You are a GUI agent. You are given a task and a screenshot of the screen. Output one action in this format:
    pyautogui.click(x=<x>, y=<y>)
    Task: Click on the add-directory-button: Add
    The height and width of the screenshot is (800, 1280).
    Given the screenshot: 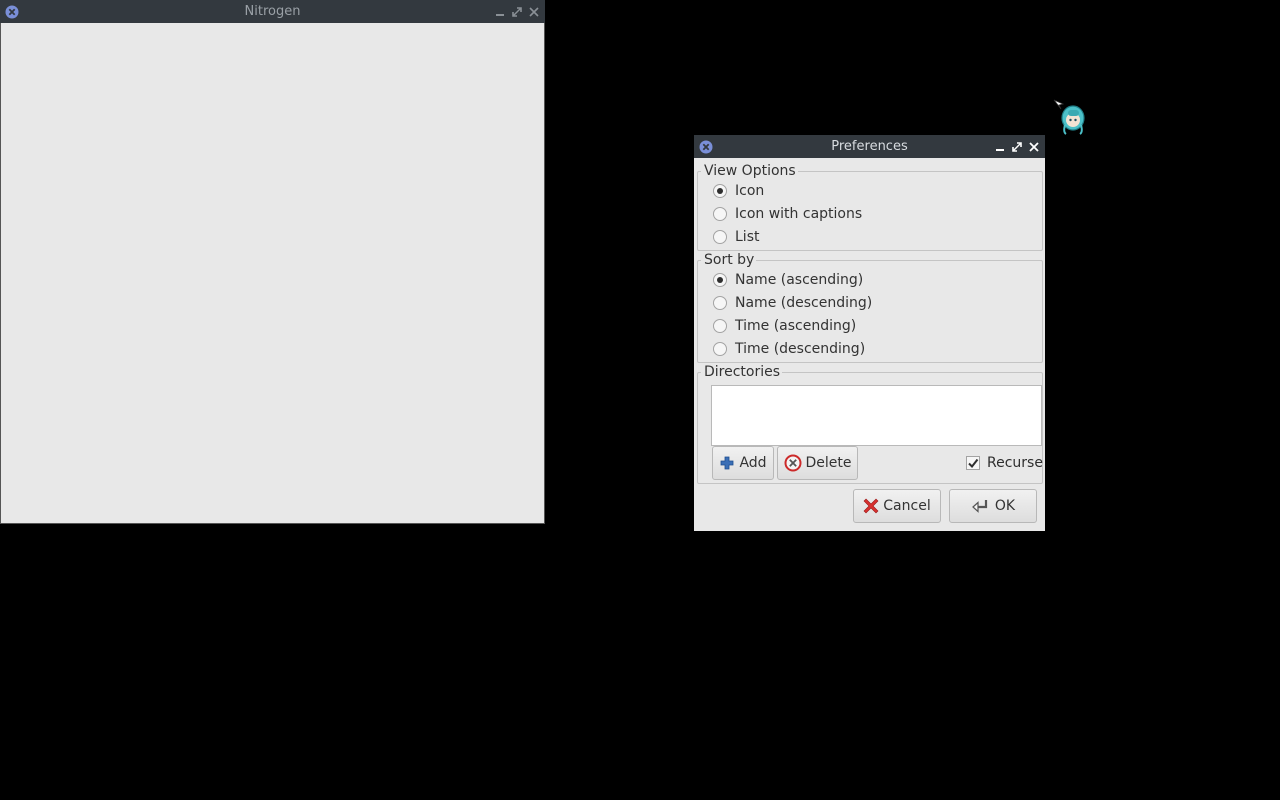 What is the action you would take?
    pyautogui.click(x=743, y=463)
    